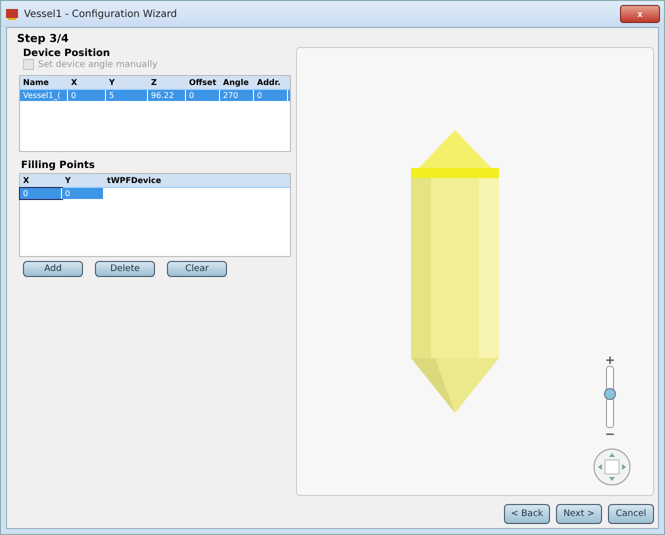 This screenshot has width=665, height=535. Describe the element at coordinates (100, 14) in the screenshot. I see `window-title: Vessel1 - Configuration Wizard` at that location.